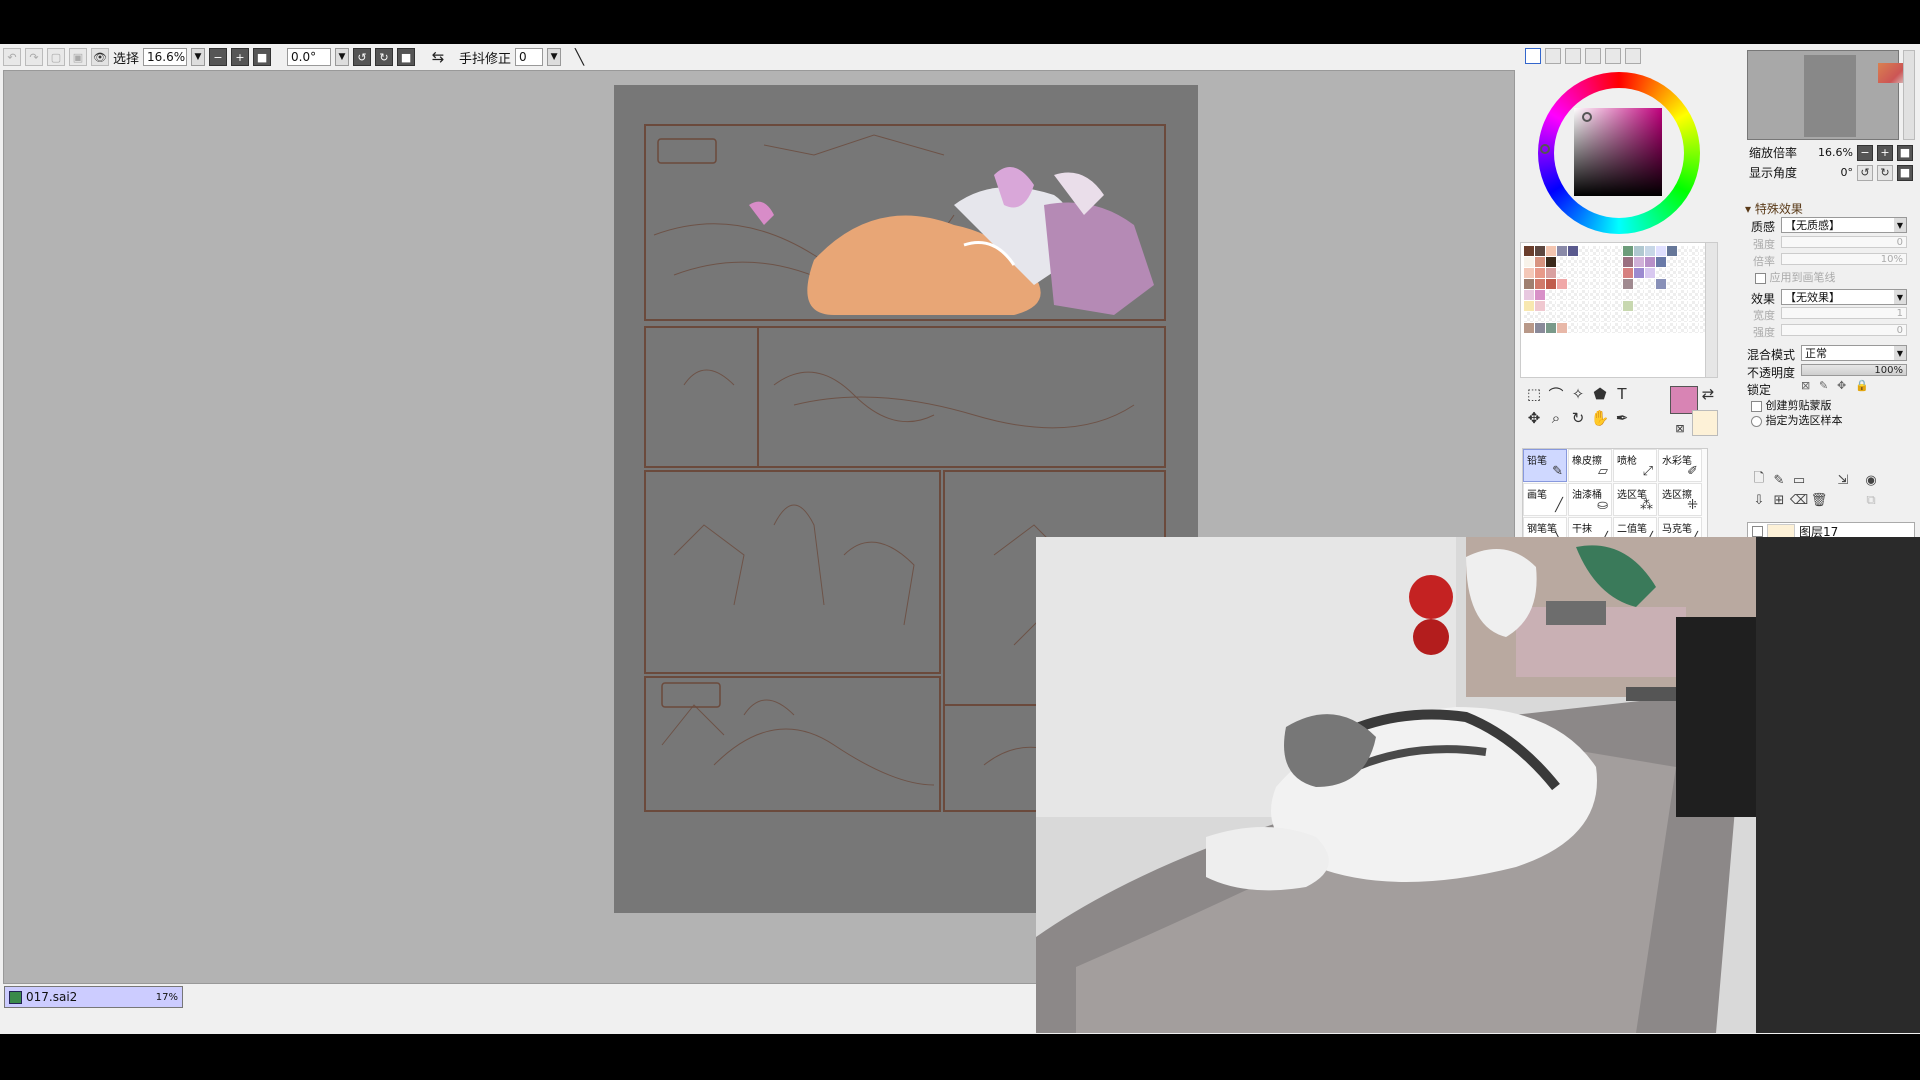 The image size is (1920, 1080). Describe the element at coordinates (100, 57) in the screenshot. I see `show-selection-toggle: 👁` at that location.